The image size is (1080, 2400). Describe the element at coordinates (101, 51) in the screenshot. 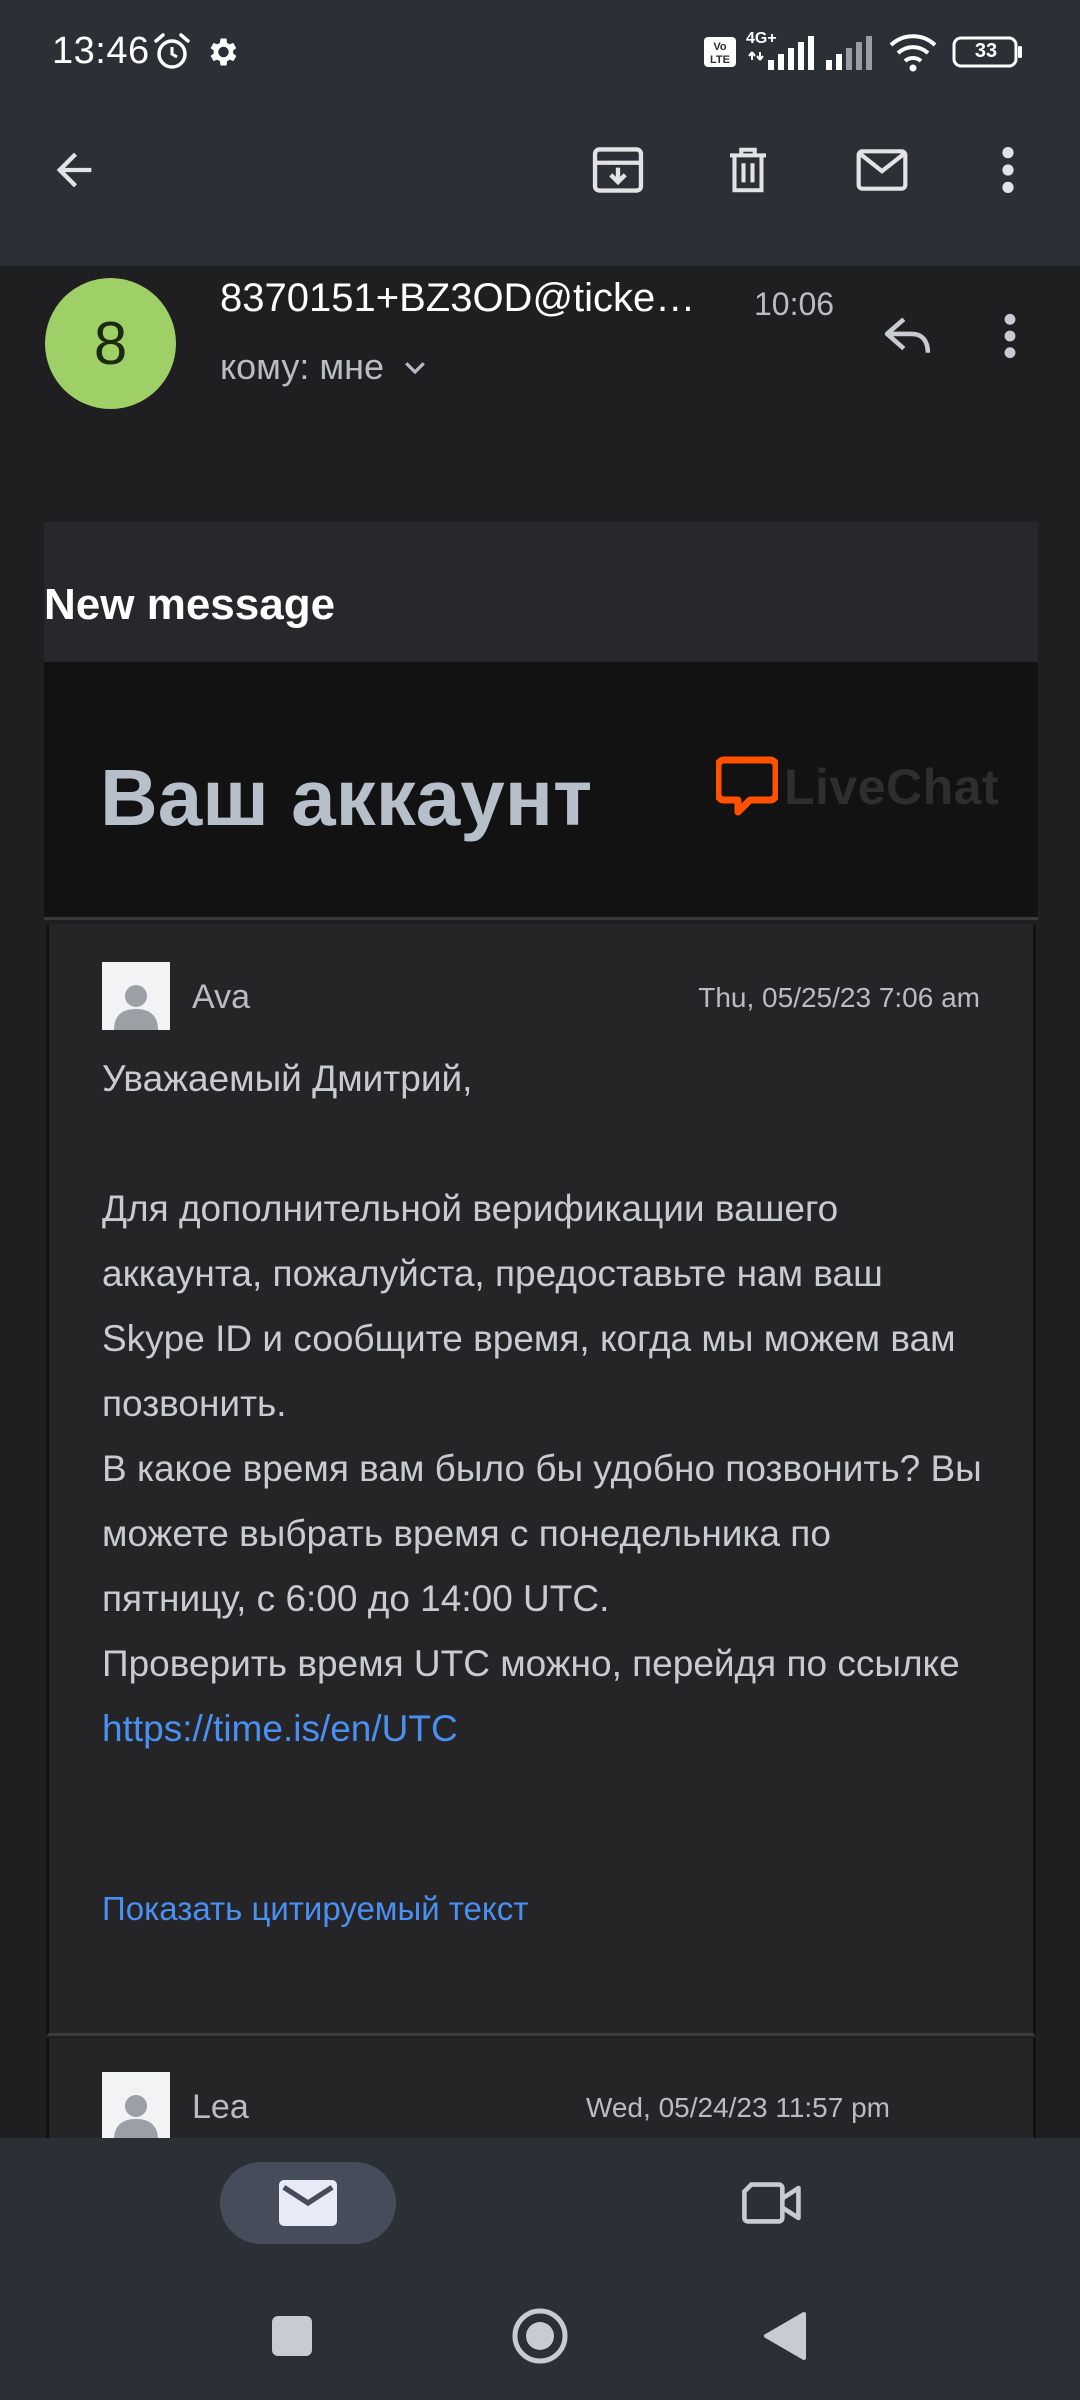

I see `status-time: 13:46` at that location.